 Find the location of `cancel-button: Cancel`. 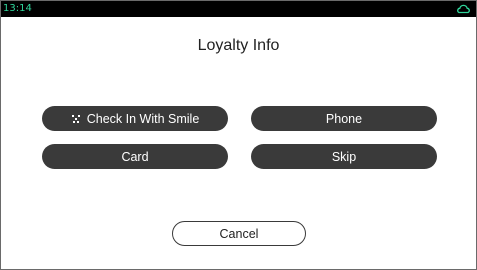

cancel-button: Cancel is located at coordinates (239, 233).